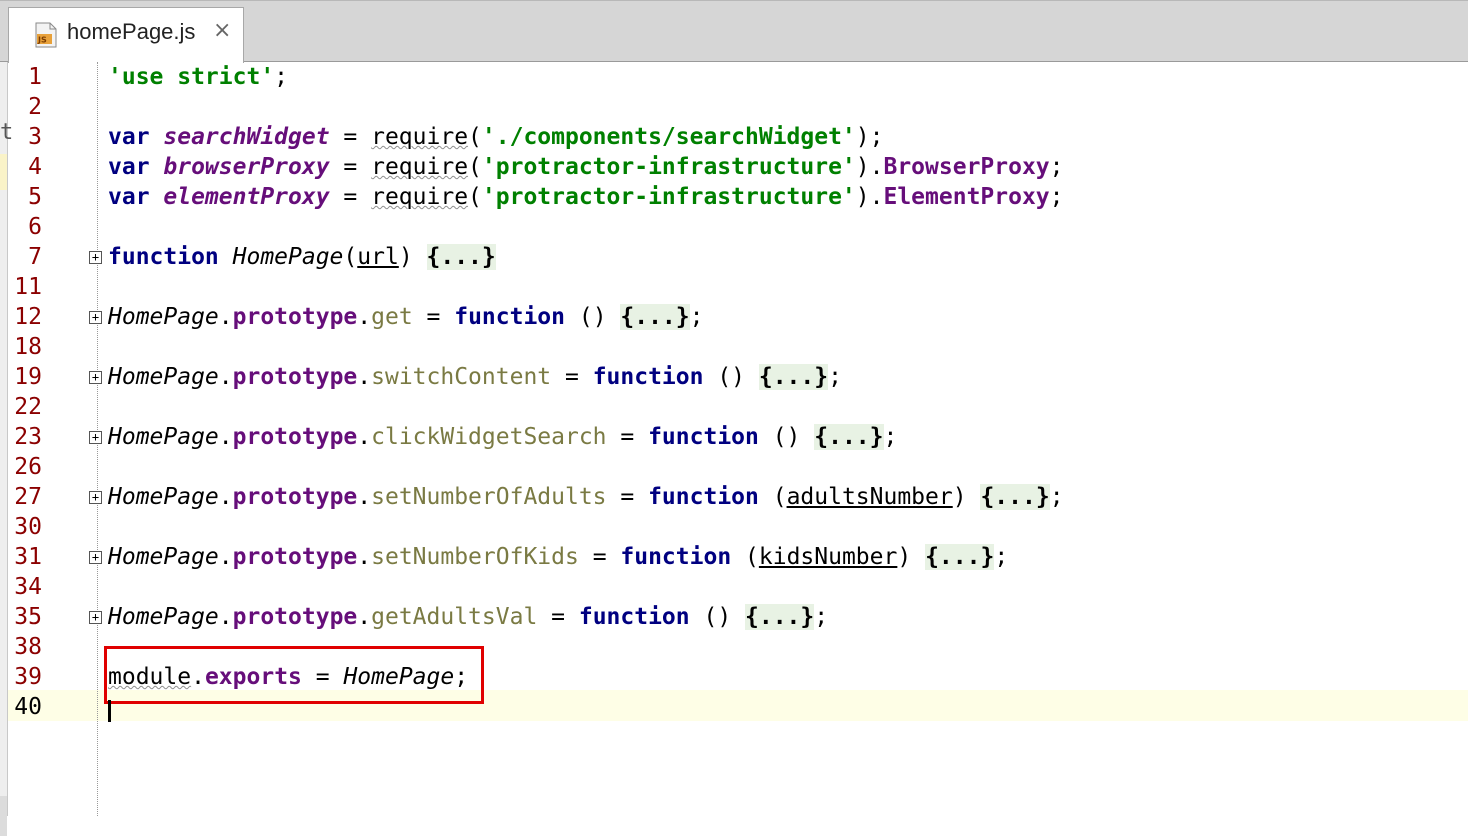 The width and height of the screenshot is (1468, 836). Describe the element at coordinates (828, 557) in the screenshot. I see `code-token: kidsNumber` at that location.